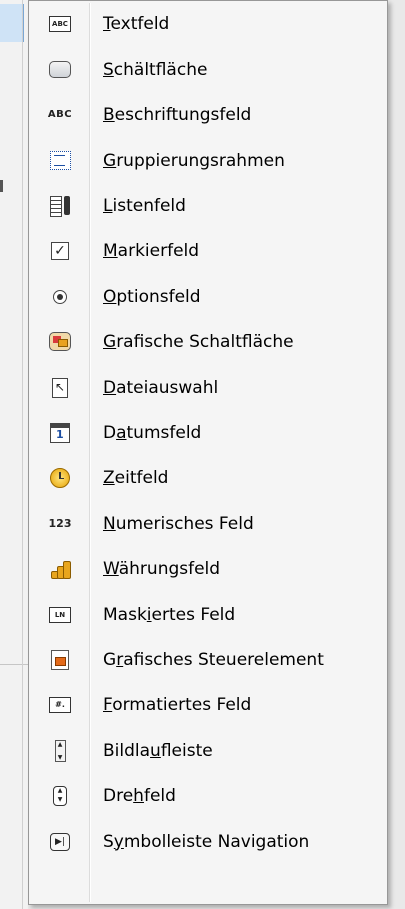  What do you see at coordinates (144, 205) in the screenshot?
I see `menu-item-label: Listenfeld` at bounding box center [144, 205].